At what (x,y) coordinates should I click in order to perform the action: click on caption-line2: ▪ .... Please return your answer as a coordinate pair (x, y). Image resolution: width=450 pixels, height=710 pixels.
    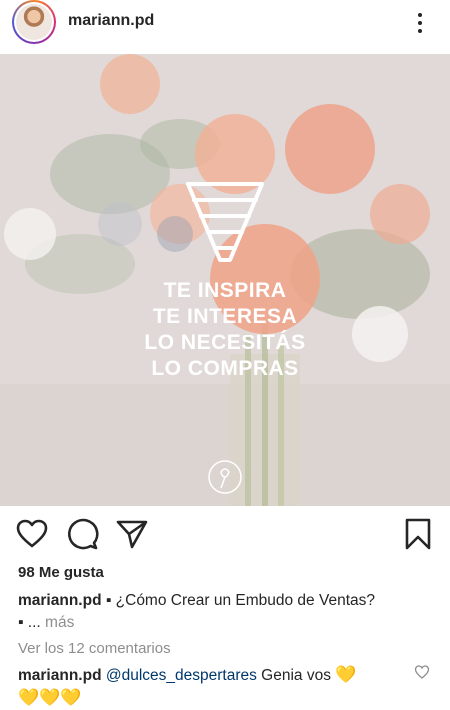
    Looking at the image, I should click on (32, 622).